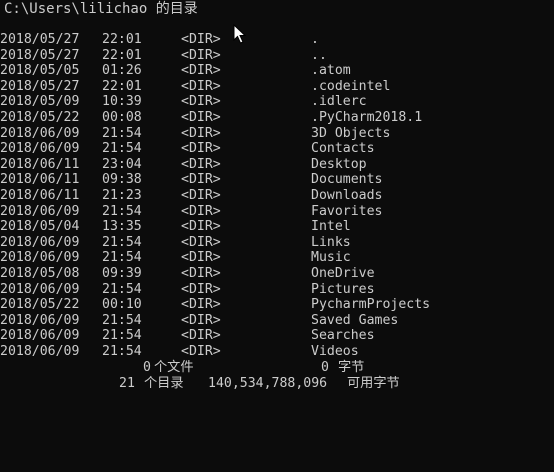 The image size is (554, 472). Describe the element at coordinates (277, 134) in the screenshot. I see `directory-entry-row: 2018/06/09 21:54 <DIR> 3D Objects` at that location.